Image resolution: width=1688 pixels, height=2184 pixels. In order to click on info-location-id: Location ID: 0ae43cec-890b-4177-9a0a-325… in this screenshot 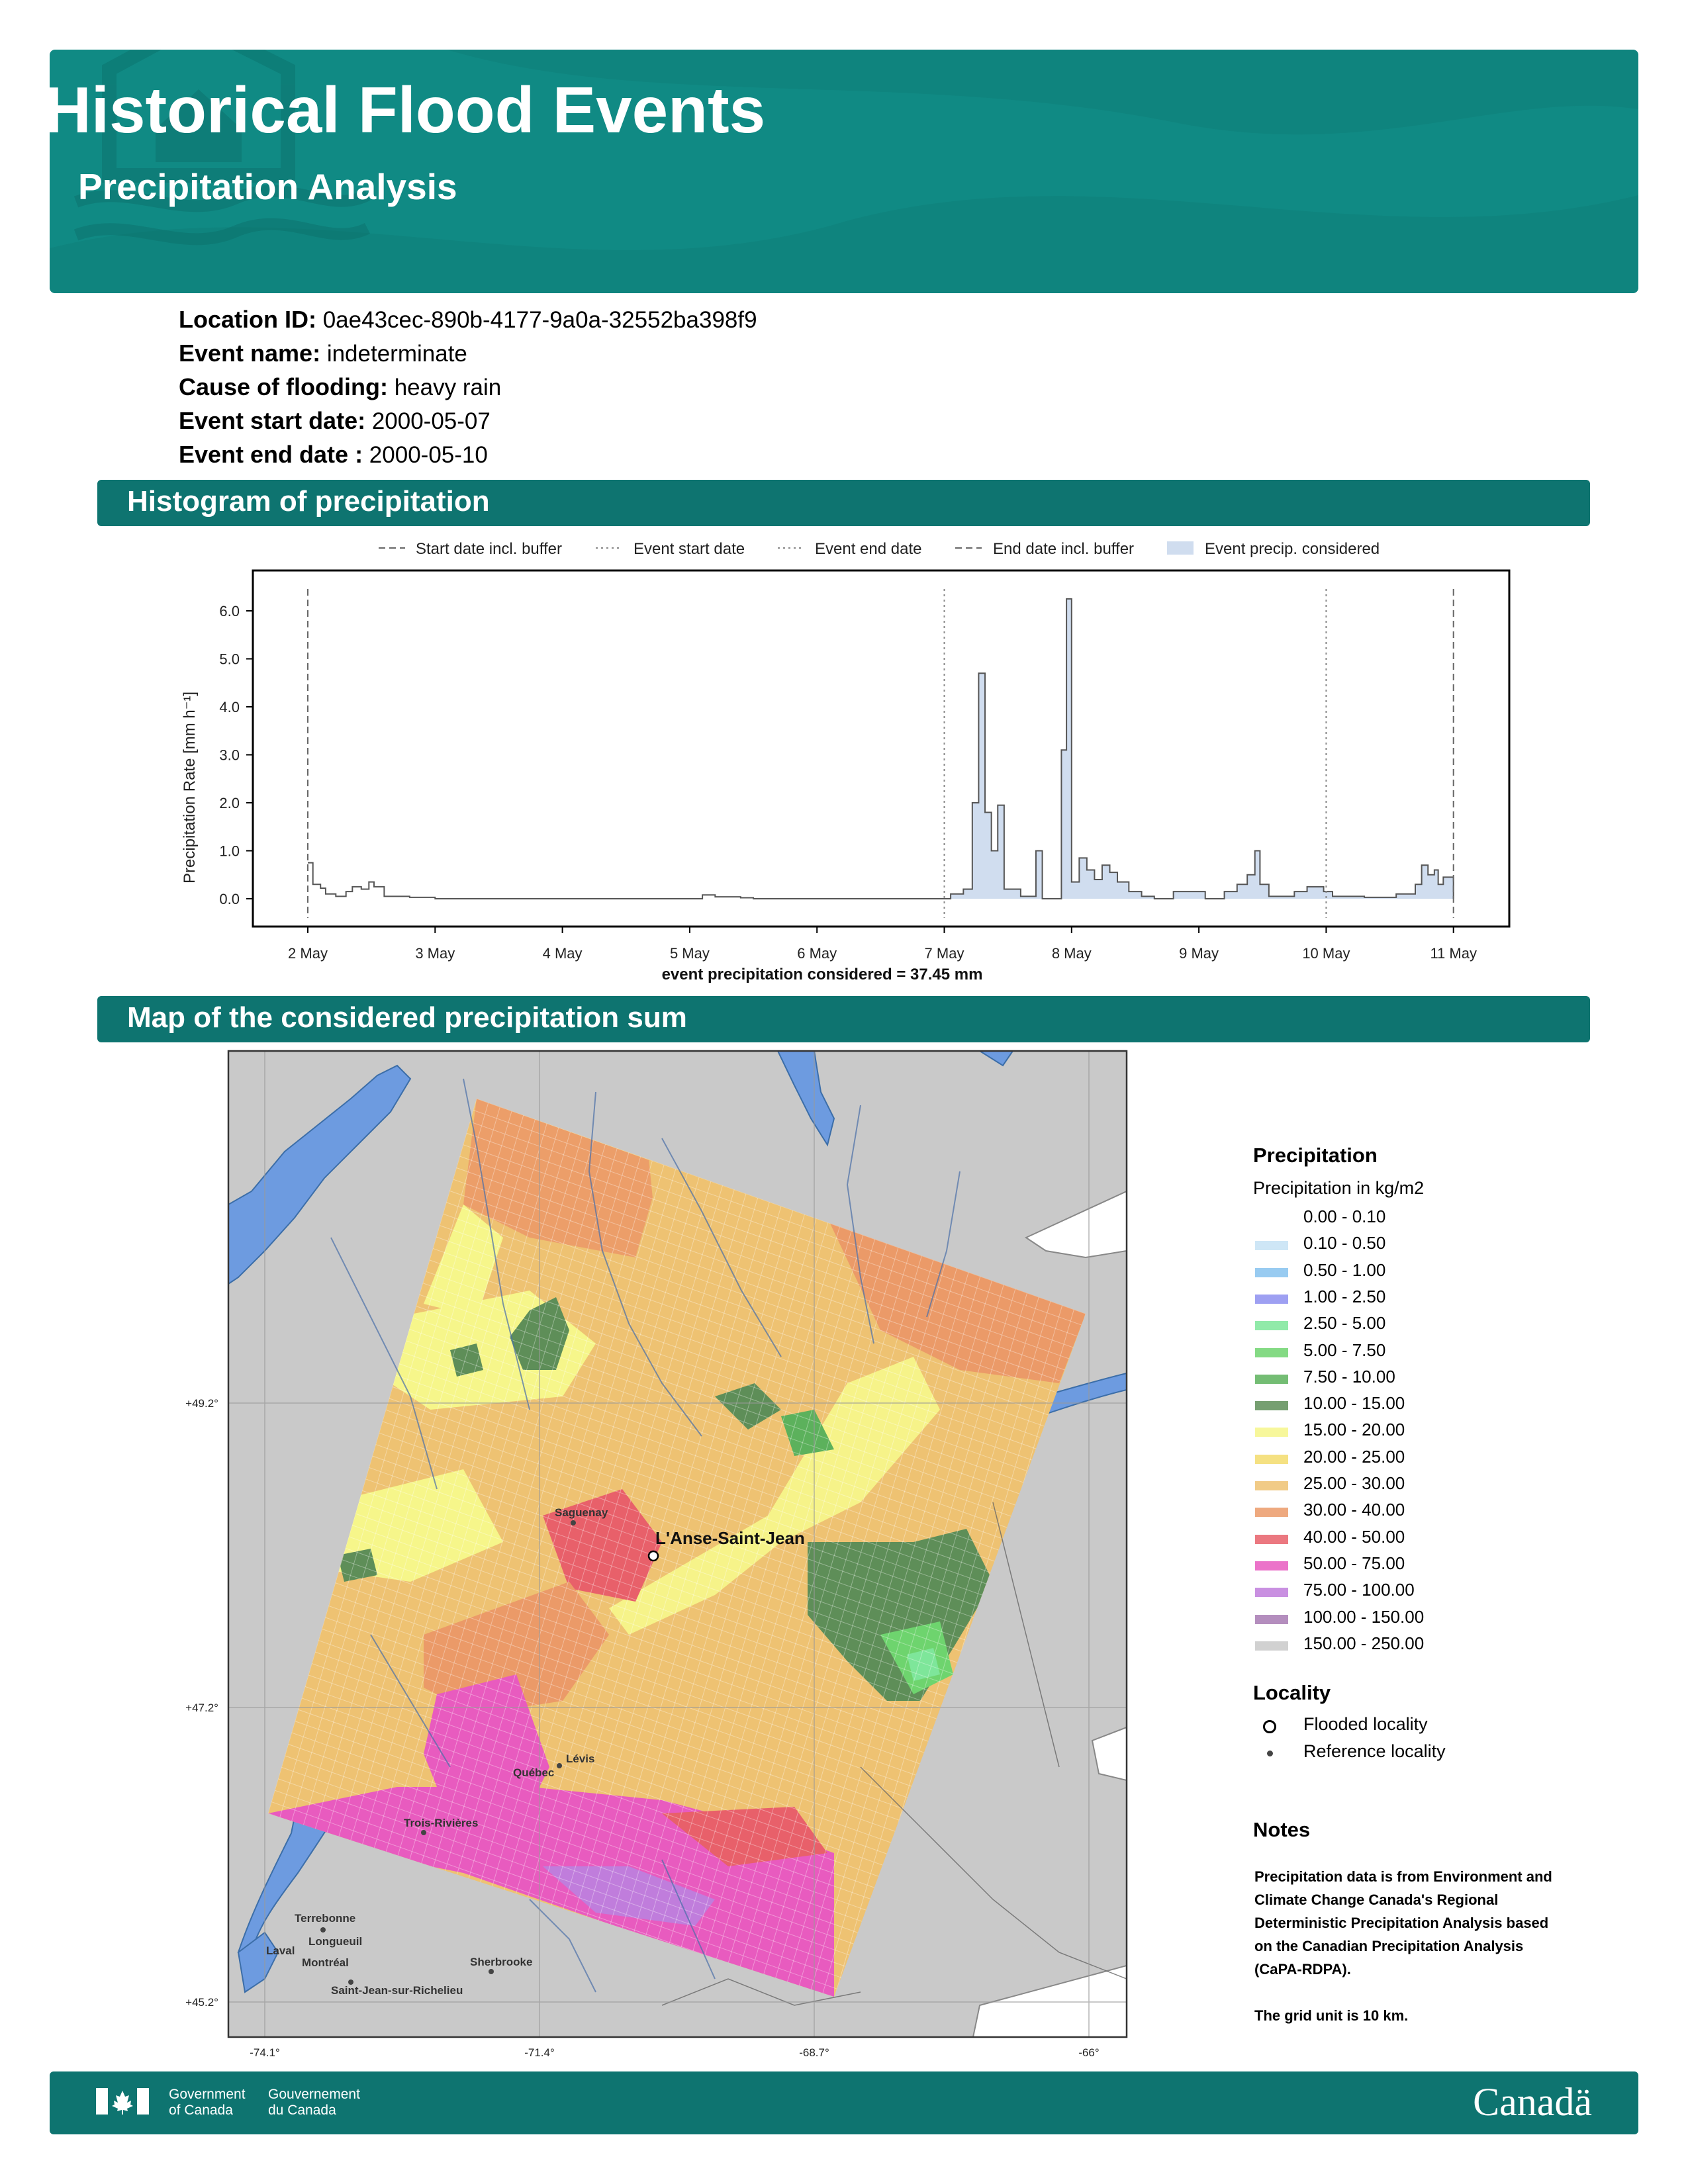, I will do `click(468, 319)`.